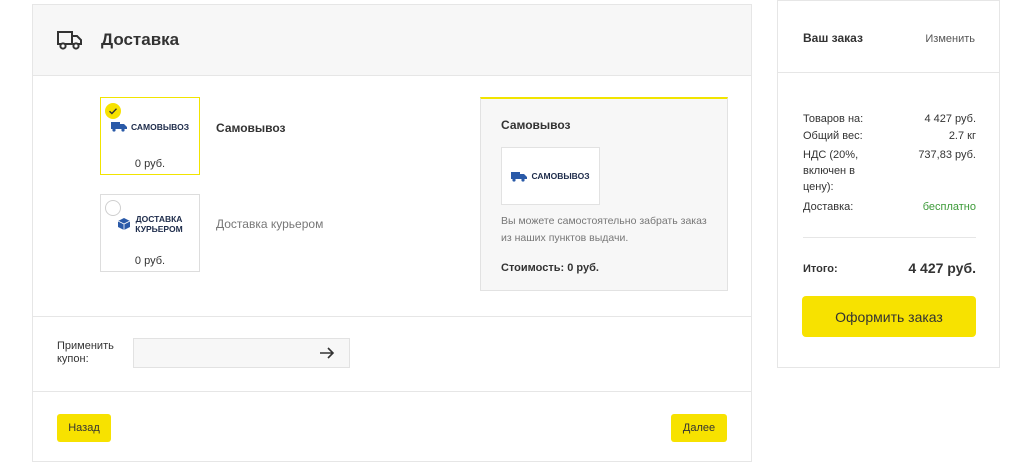  Describe the element at coordinates (949, 207) in the screenshot. I see `delivery-free: бесплатно` at that location.